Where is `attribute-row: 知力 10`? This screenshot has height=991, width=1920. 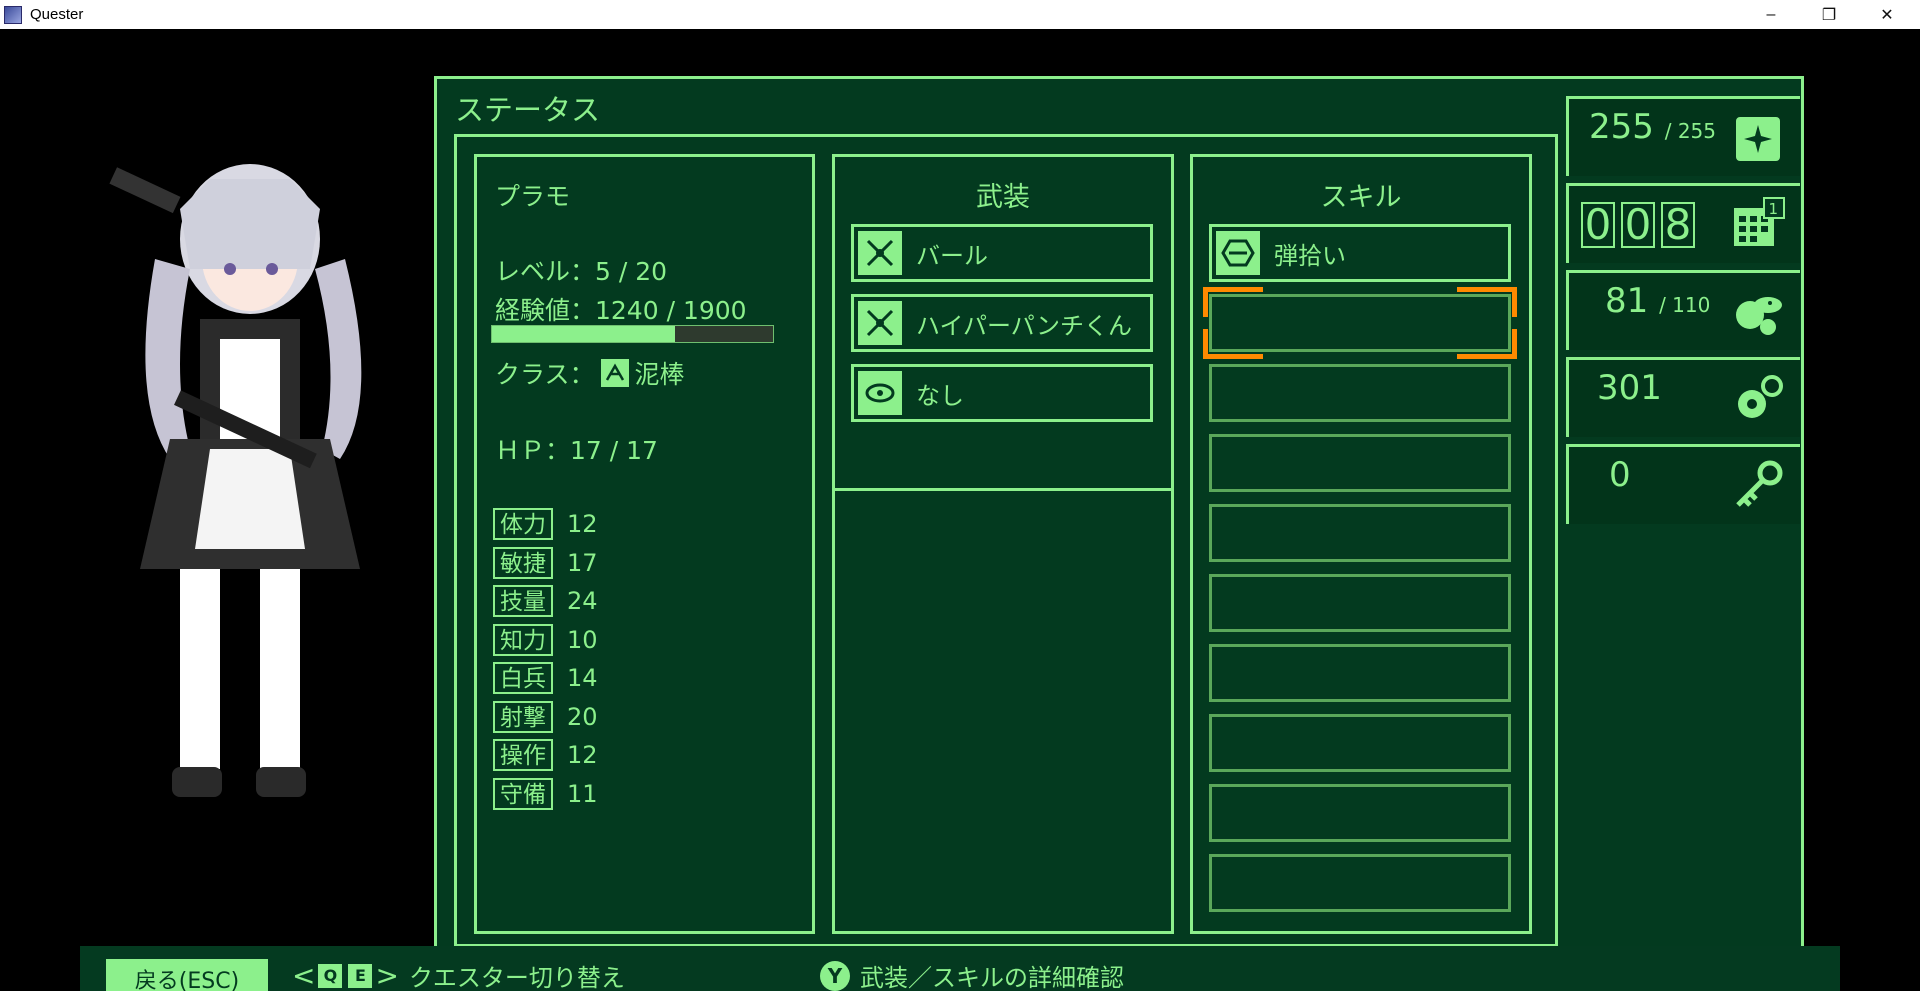
attribute-row: 知力 10 is located at coordinates (545, 640).